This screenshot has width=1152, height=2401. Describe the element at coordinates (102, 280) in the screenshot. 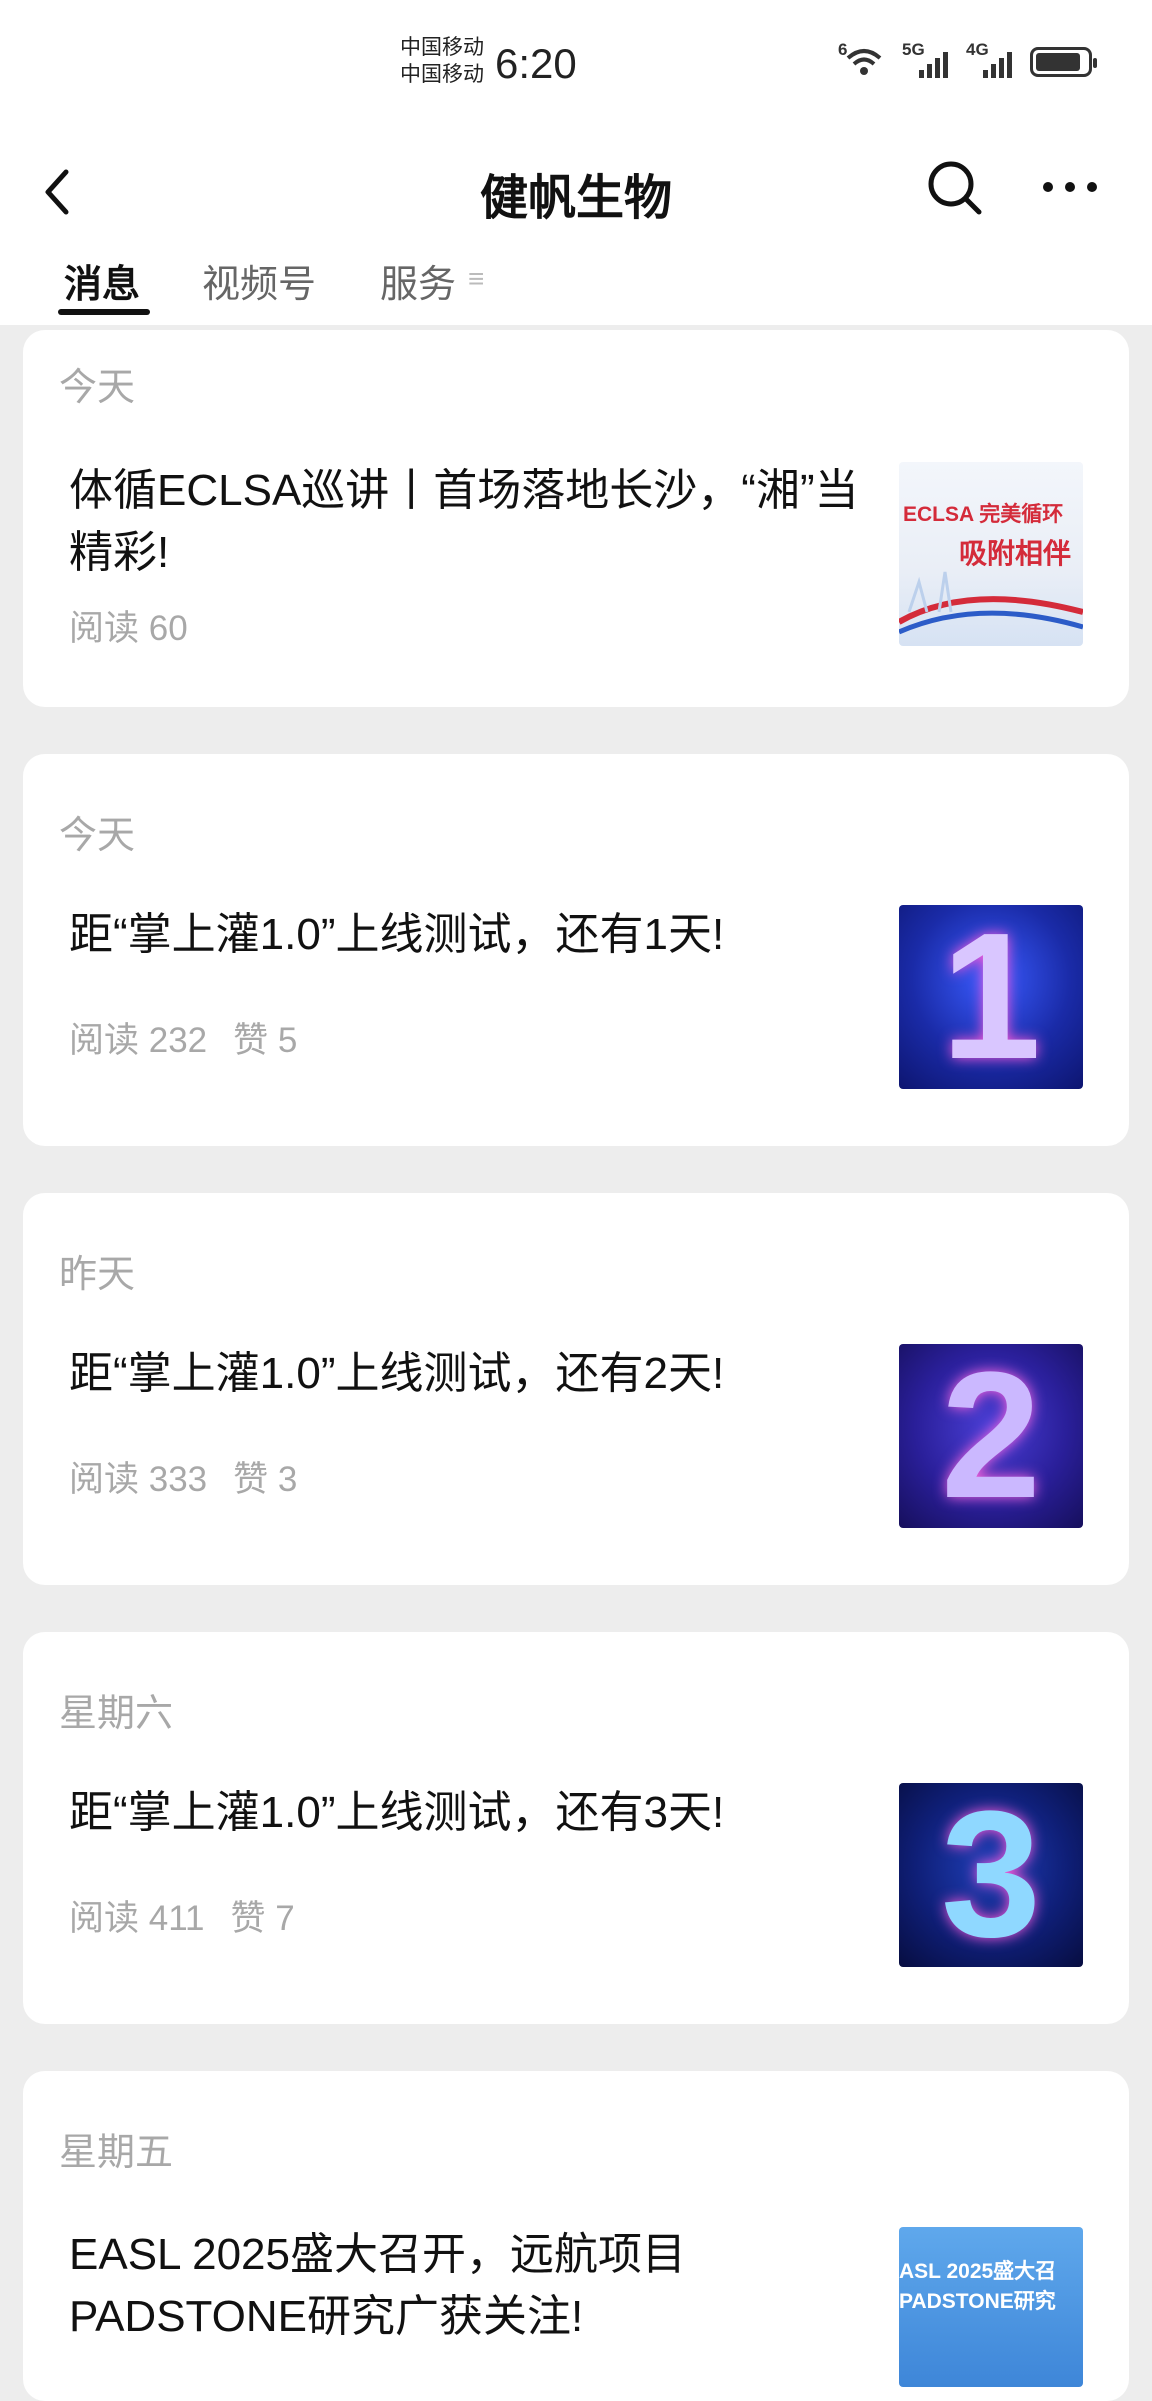

I see `tab-messages: 消息` at that location.